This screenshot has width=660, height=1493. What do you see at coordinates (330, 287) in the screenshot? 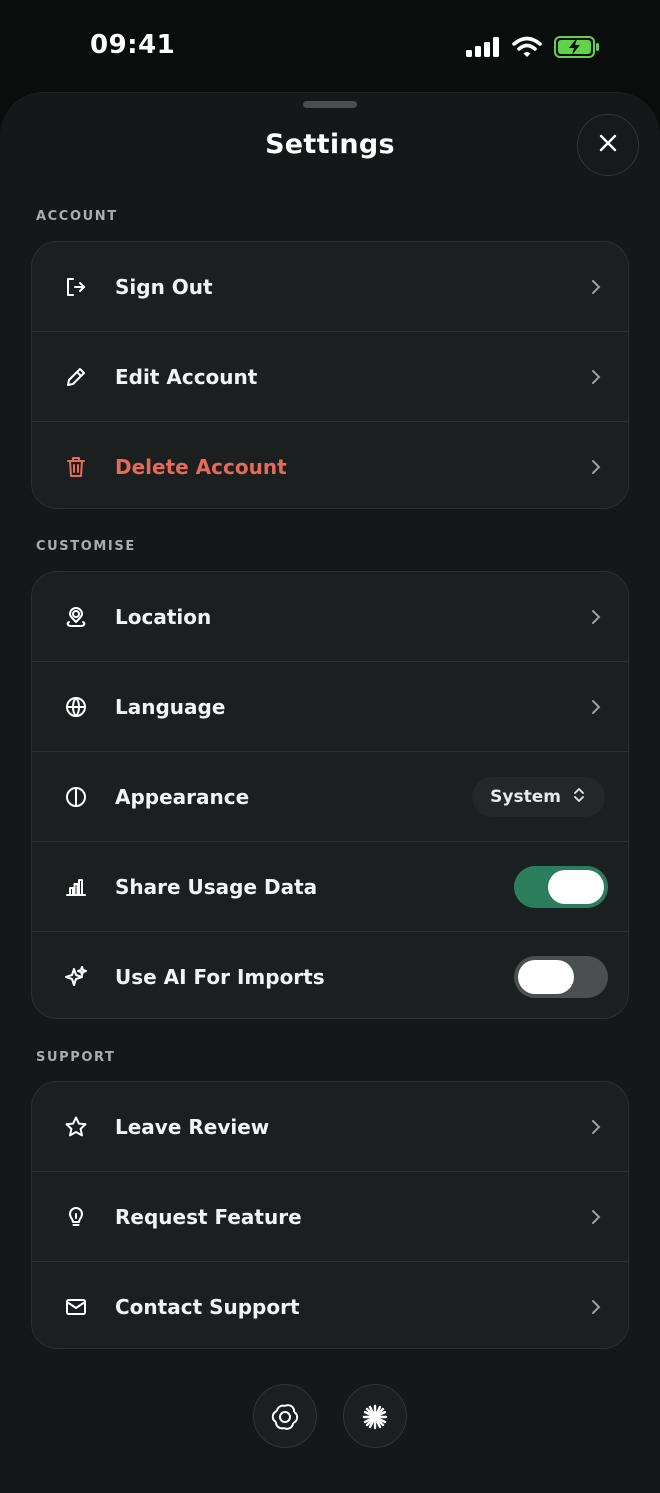
I see `sign-out-row: Sign Out` at bounding box center [330, 287].